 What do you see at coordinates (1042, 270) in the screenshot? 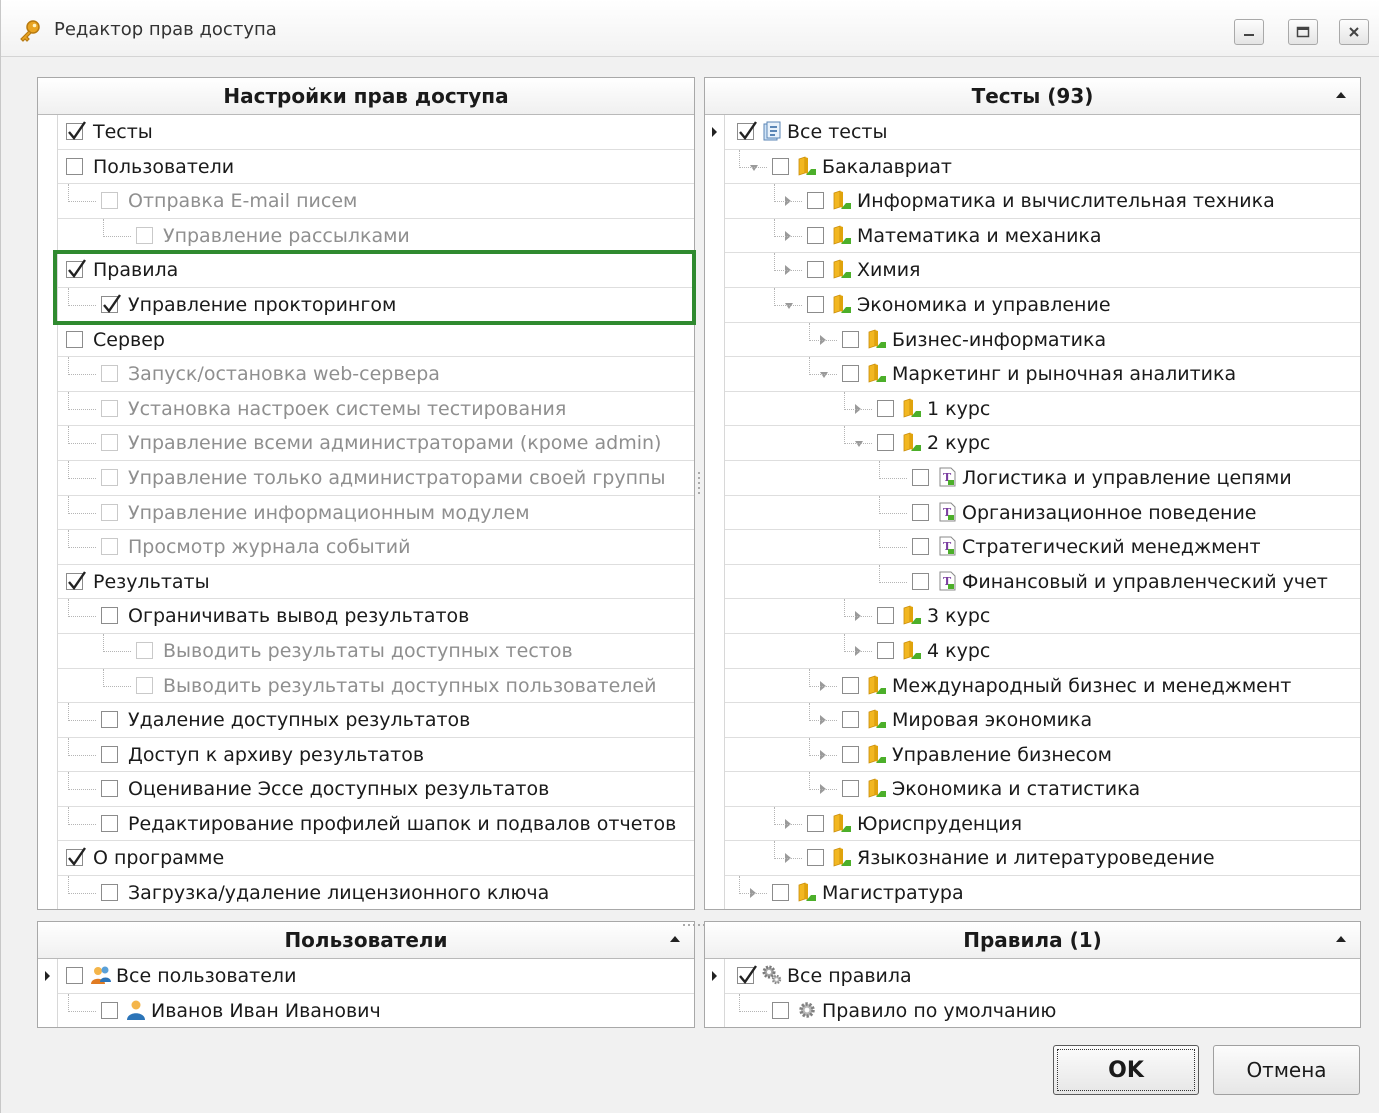
I see `tree-row: Химия` at bounding box center [1042, 270].